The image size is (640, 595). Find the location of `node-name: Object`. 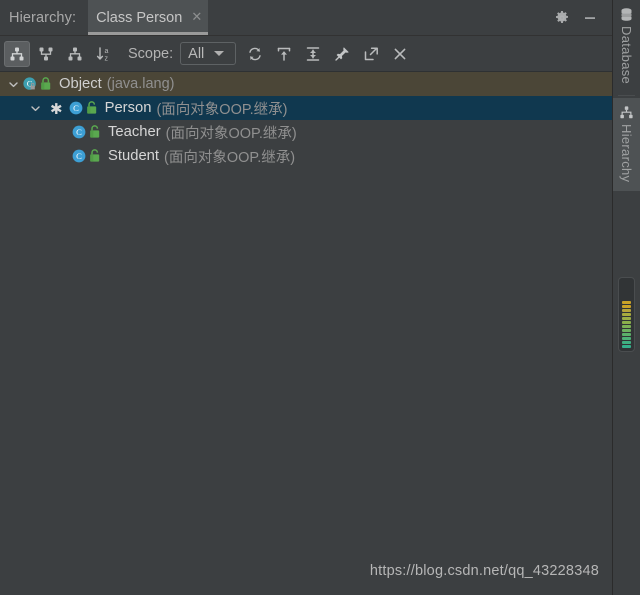

node-name: Object is located at coordinates (80, 84).